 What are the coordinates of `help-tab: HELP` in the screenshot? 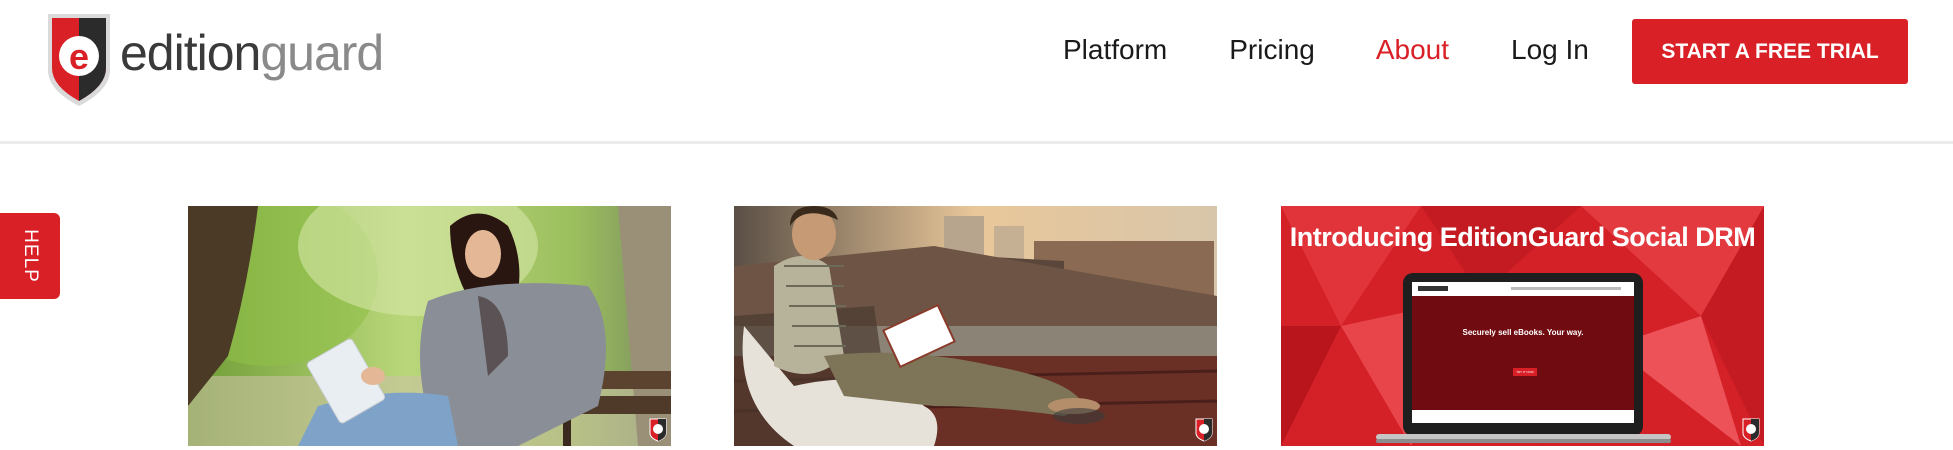 It's located at (30, 256).